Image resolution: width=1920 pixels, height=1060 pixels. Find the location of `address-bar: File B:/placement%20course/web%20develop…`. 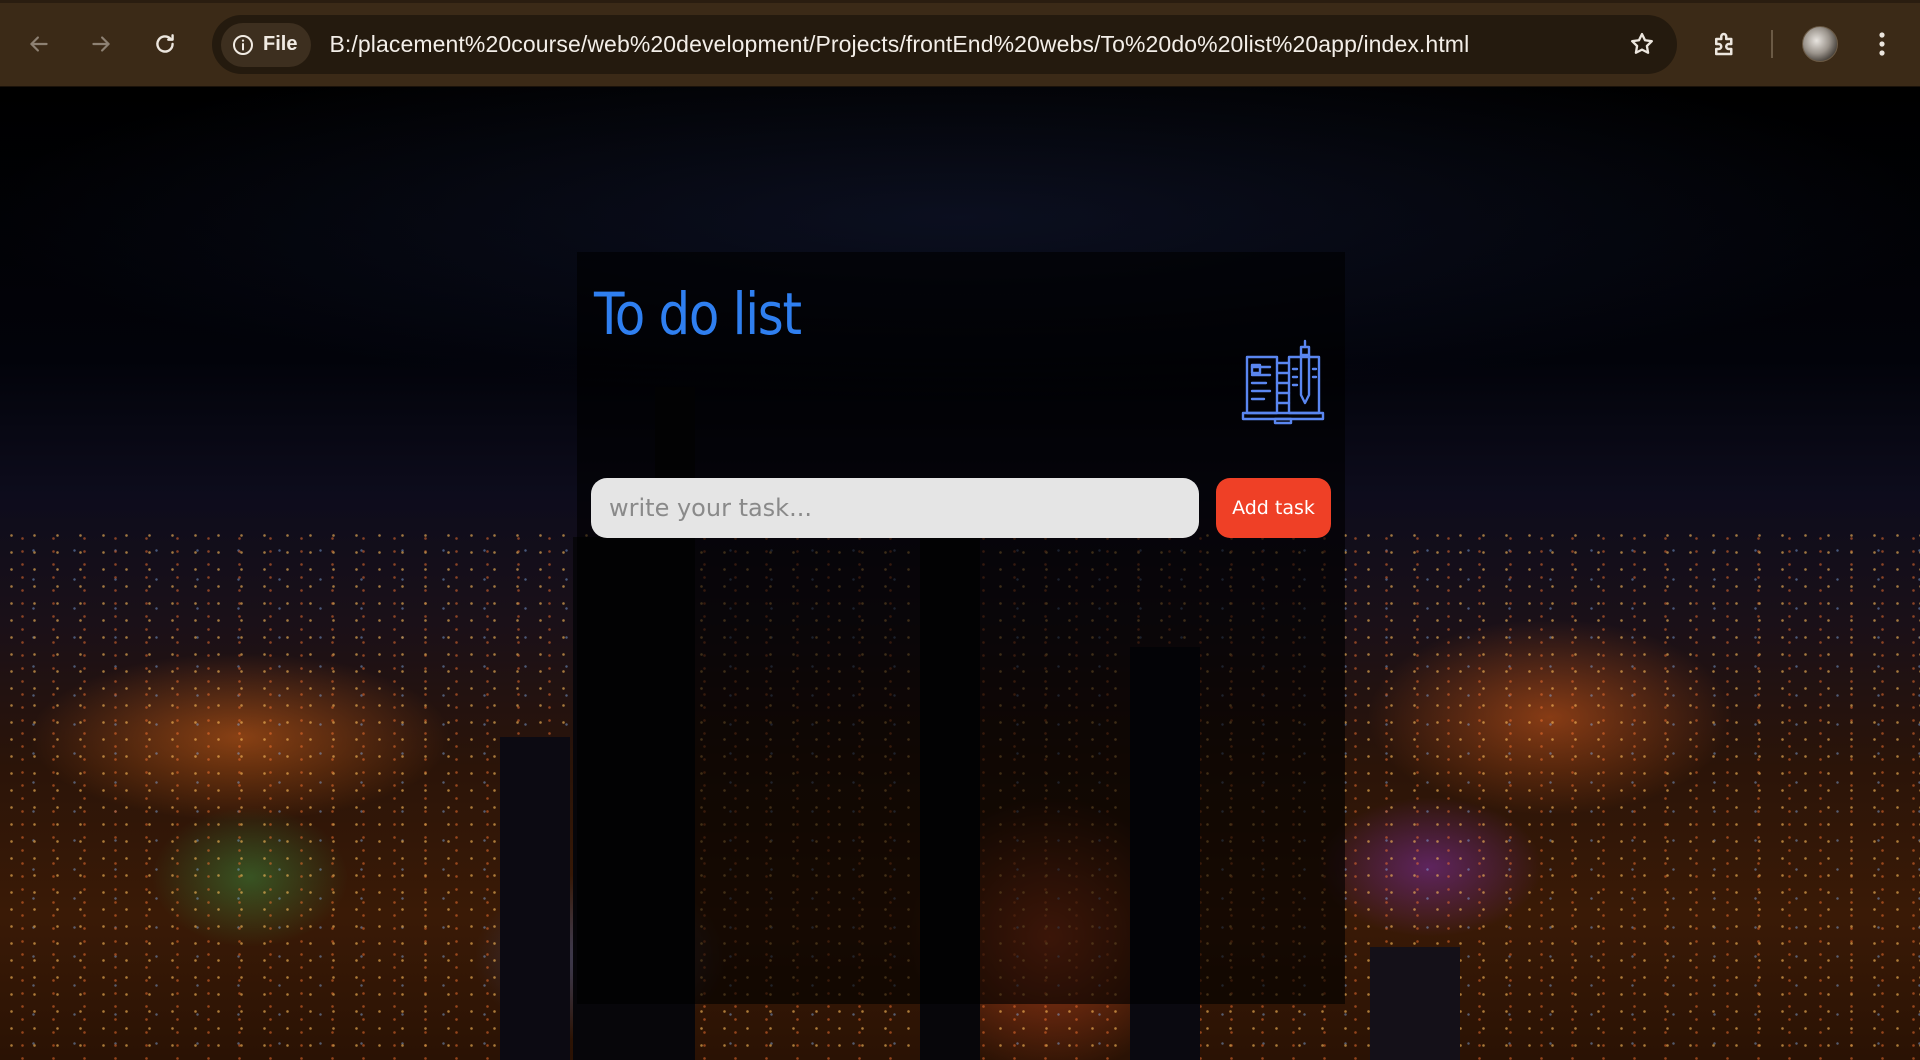

address-bar: File B:/placement%20course/web%20develop… is located at coordinates (944, 44).